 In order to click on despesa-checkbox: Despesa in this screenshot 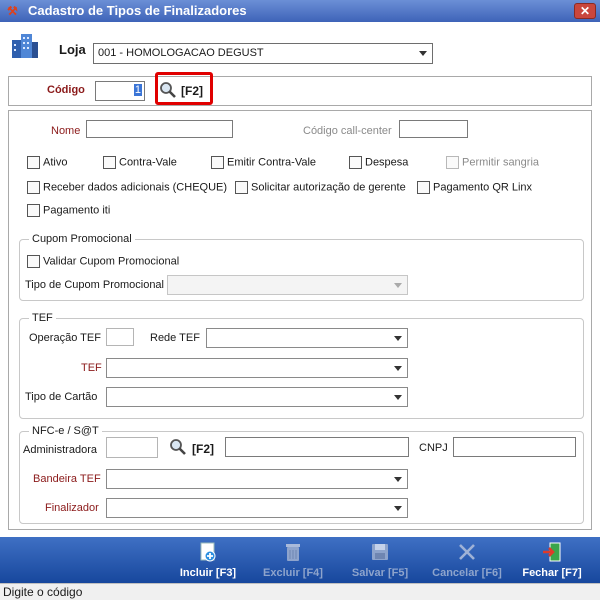, I will do `click(378, 163)`.